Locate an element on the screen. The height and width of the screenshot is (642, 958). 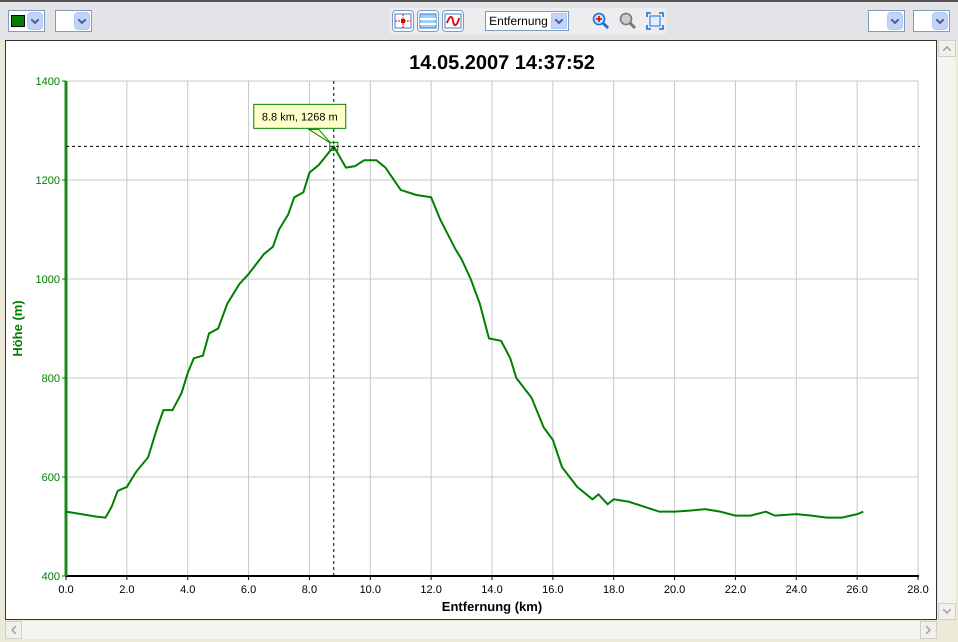
x-tick-label: 20.0 is located at coordinates (675, 590).